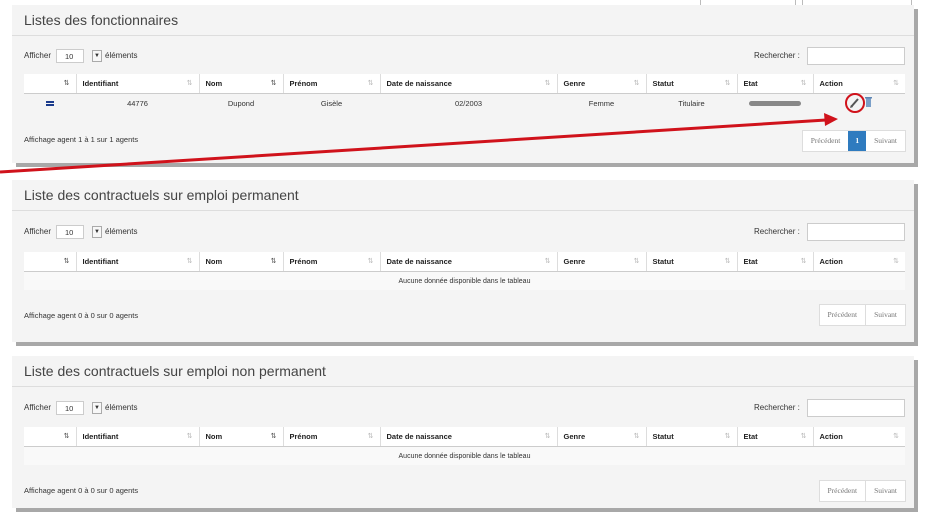  Describe the element at coordinates (137, 103) in the screenshot. I see `cell-identifiant: 44776` at that location.